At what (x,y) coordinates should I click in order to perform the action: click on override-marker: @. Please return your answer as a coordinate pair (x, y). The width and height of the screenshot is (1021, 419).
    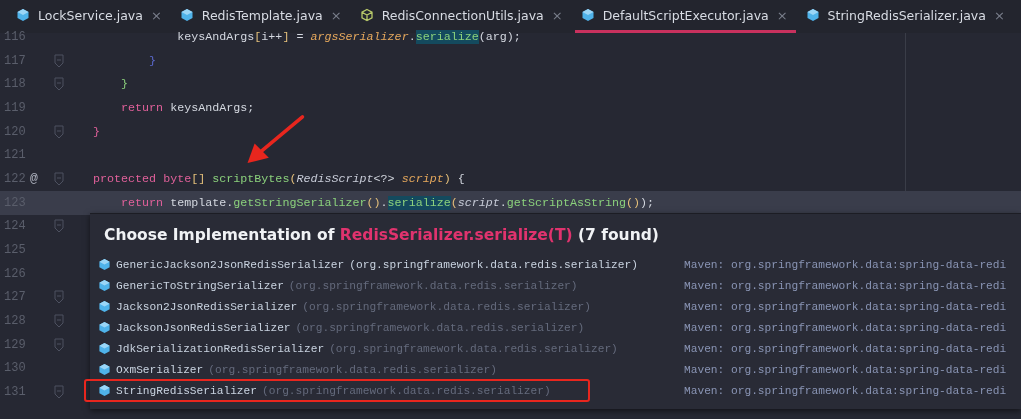
    Looking at the image, I should click on (34, 179).